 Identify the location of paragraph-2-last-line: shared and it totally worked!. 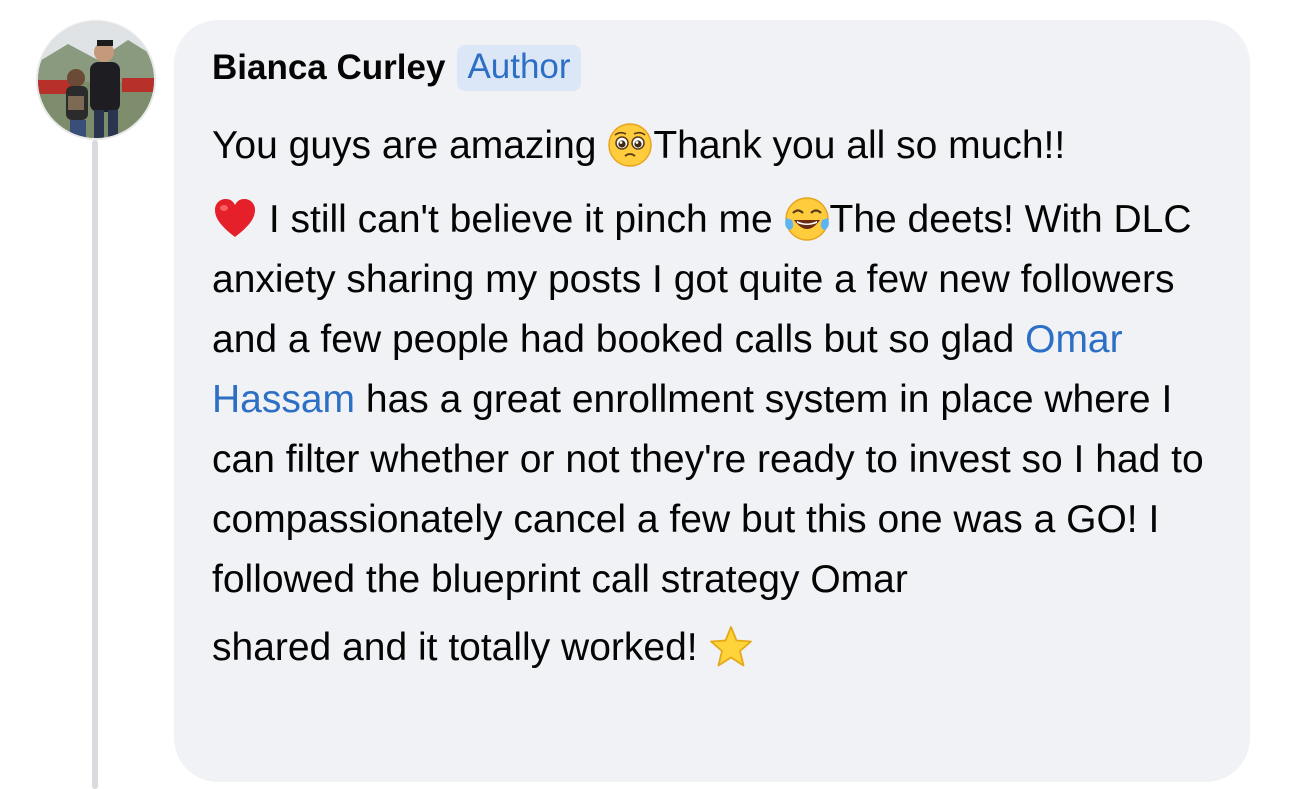
(716, 648).